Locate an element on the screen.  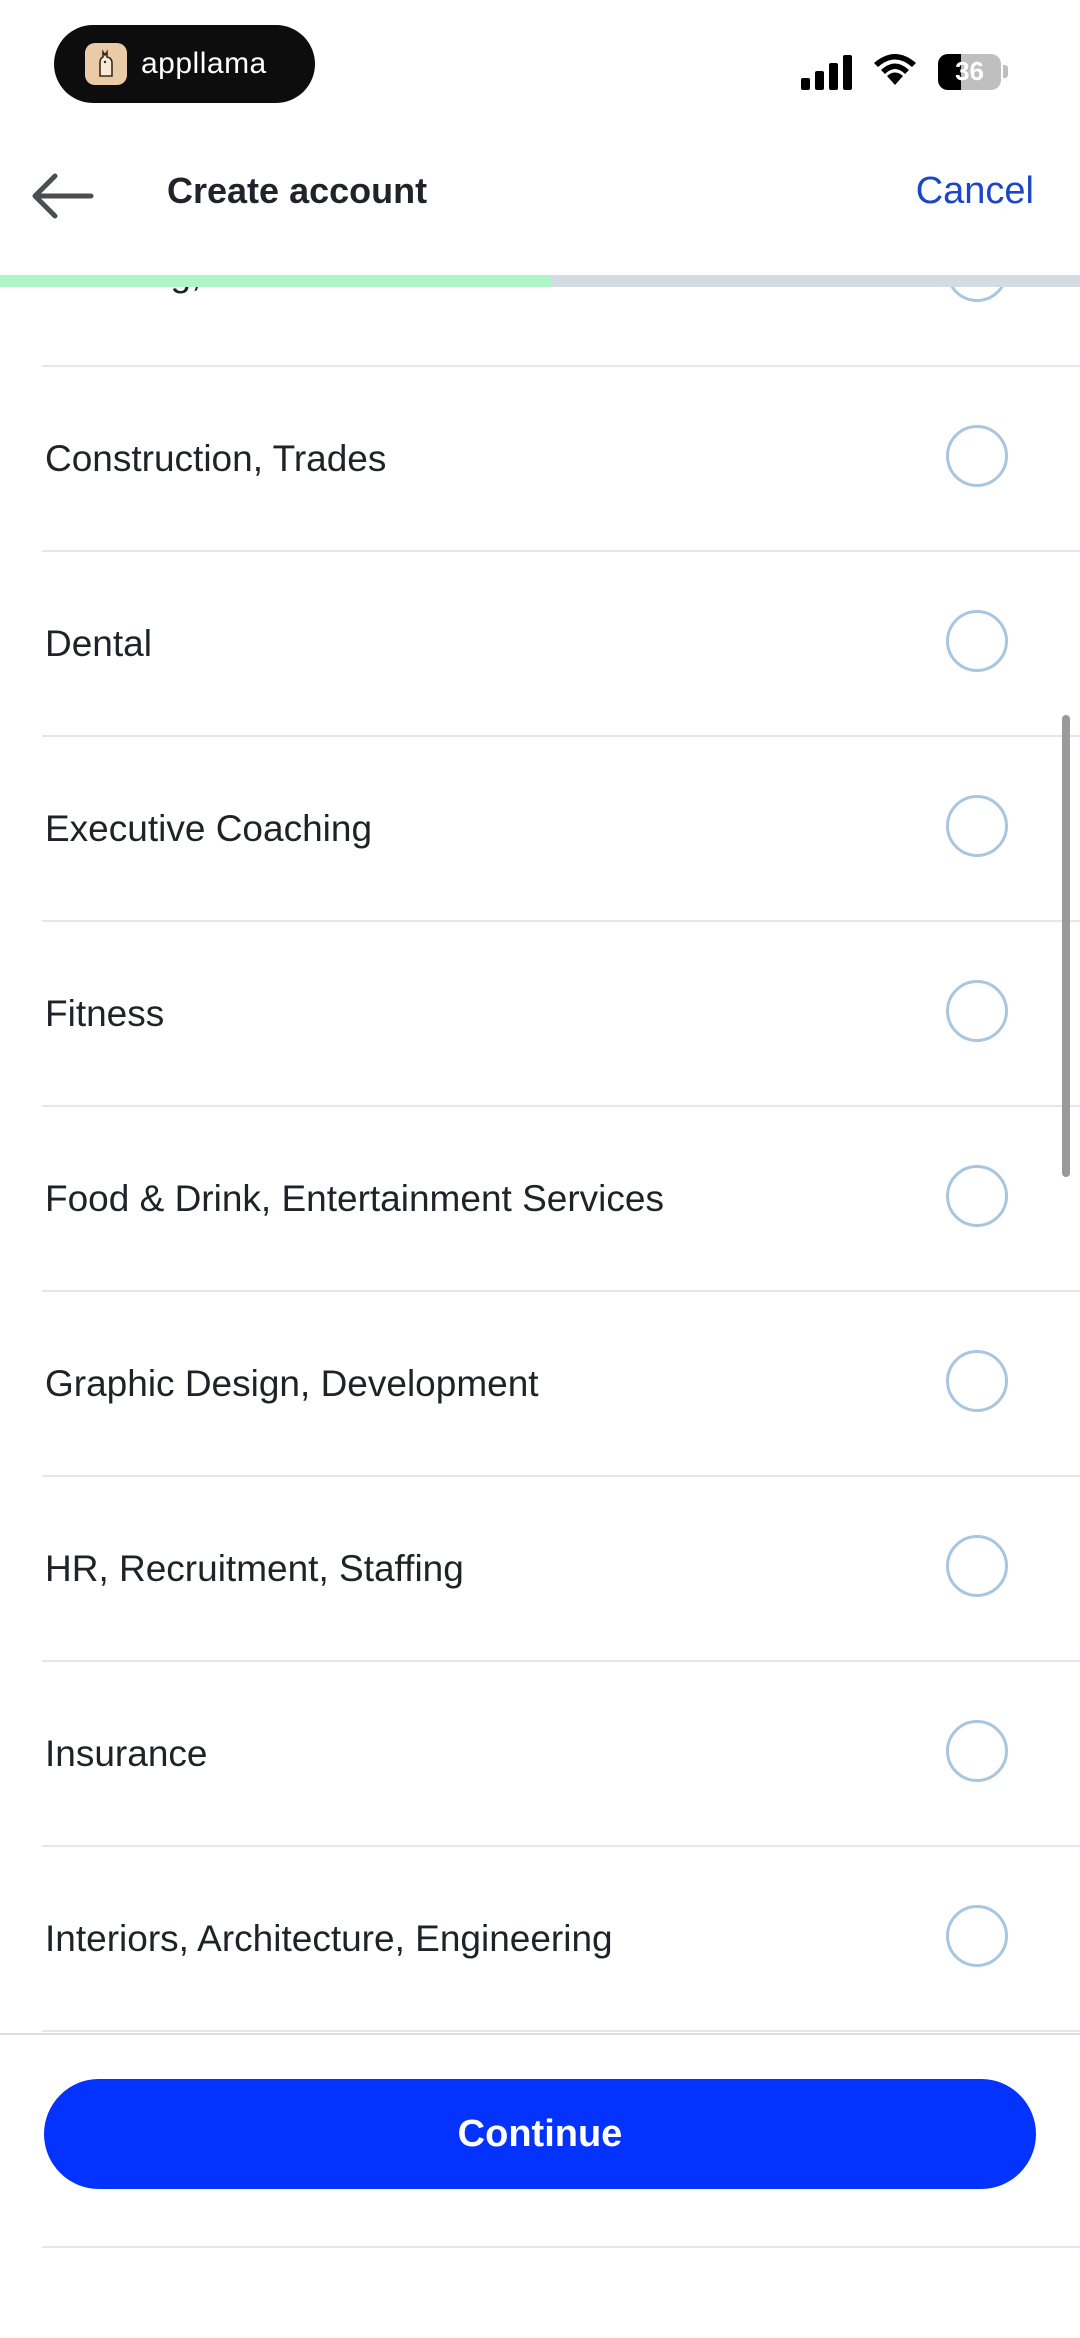
battery-level: 36 is located at coordinates (969, 71).